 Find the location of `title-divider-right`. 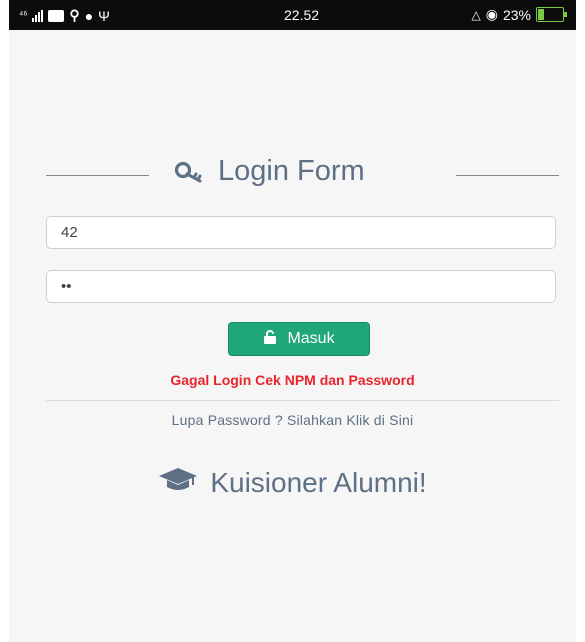

title-divider-right is located at coordinates (507, 175).